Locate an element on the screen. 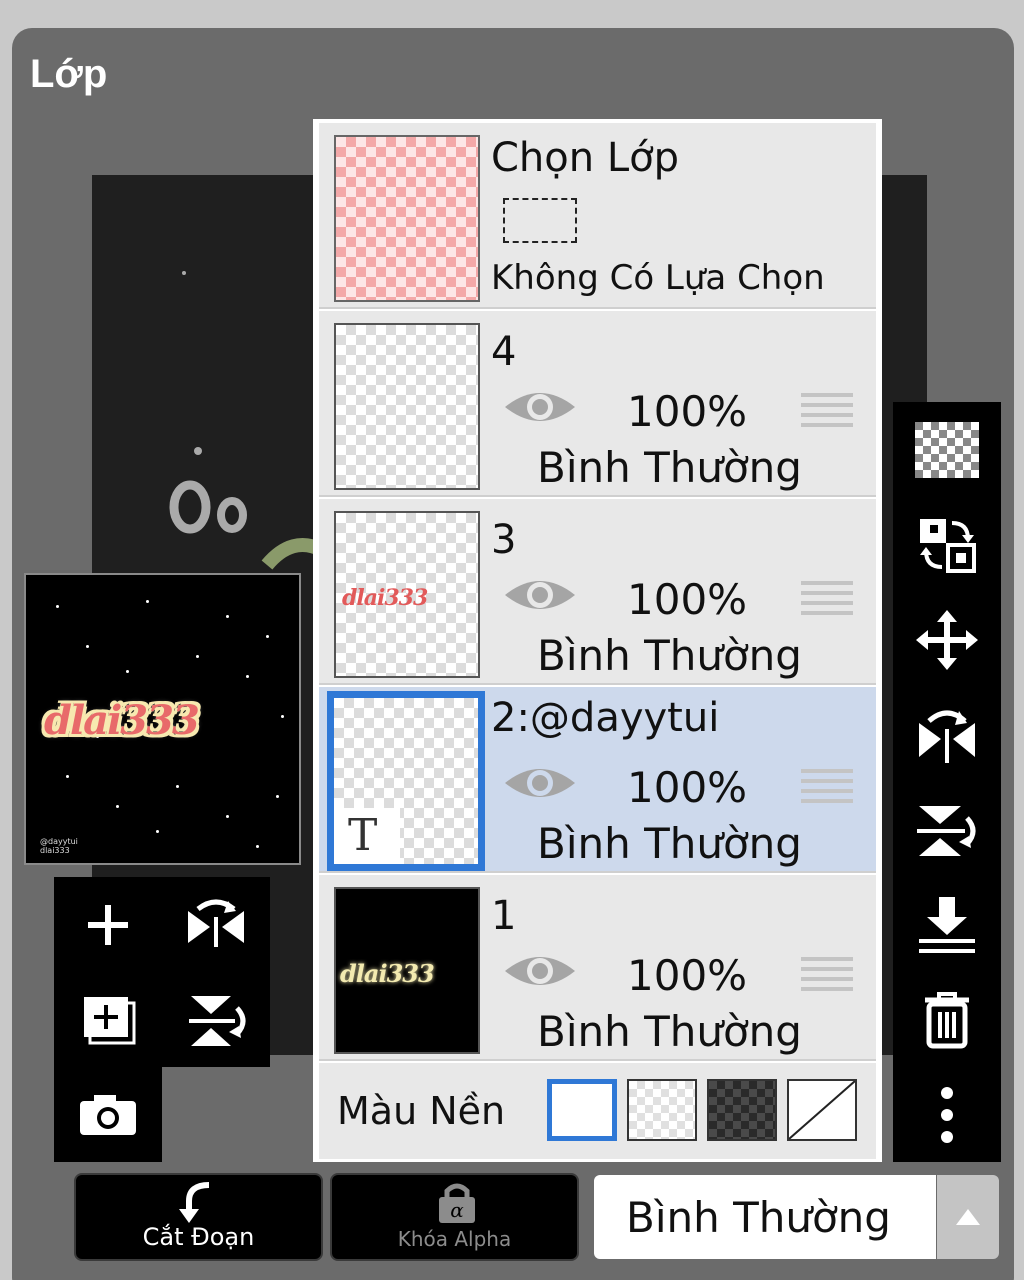 This screenshot has height=1280, width=1024. trash-icon is located at coordinates (947, 1019).